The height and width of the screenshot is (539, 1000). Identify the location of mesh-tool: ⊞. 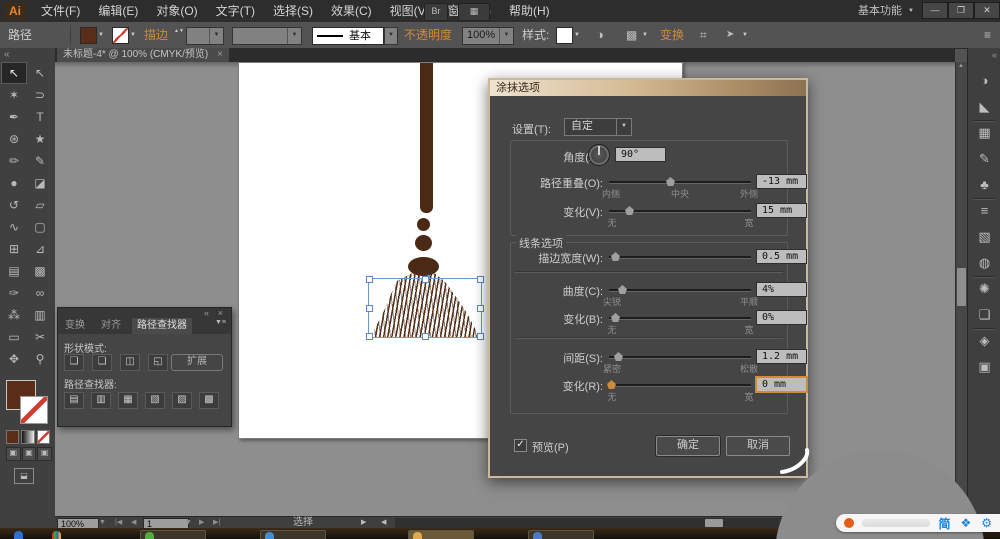
(14, 249).